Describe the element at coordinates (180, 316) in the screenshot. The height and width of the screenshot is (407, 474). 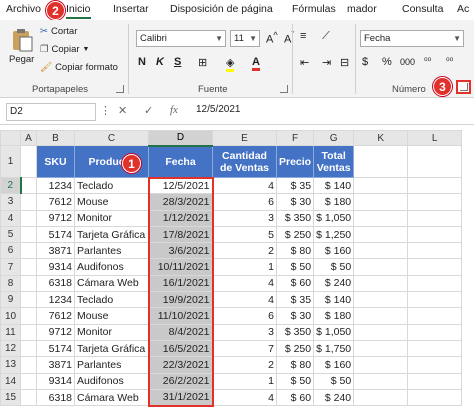
I see `cell-fecha: 11/10/2021` at that location.